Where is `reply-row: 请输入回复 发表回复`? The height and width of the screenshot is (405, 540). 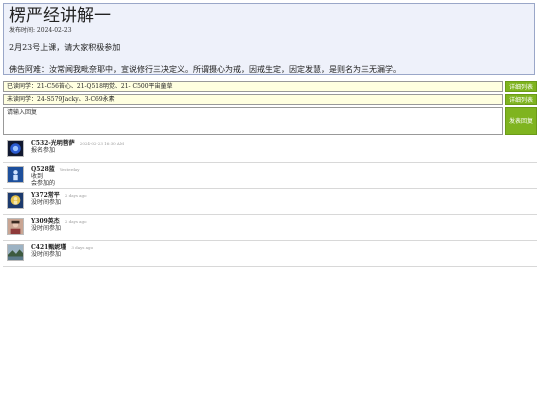
reply-row: 请输入回复 发表回复 is located at coordinates (270, 121).